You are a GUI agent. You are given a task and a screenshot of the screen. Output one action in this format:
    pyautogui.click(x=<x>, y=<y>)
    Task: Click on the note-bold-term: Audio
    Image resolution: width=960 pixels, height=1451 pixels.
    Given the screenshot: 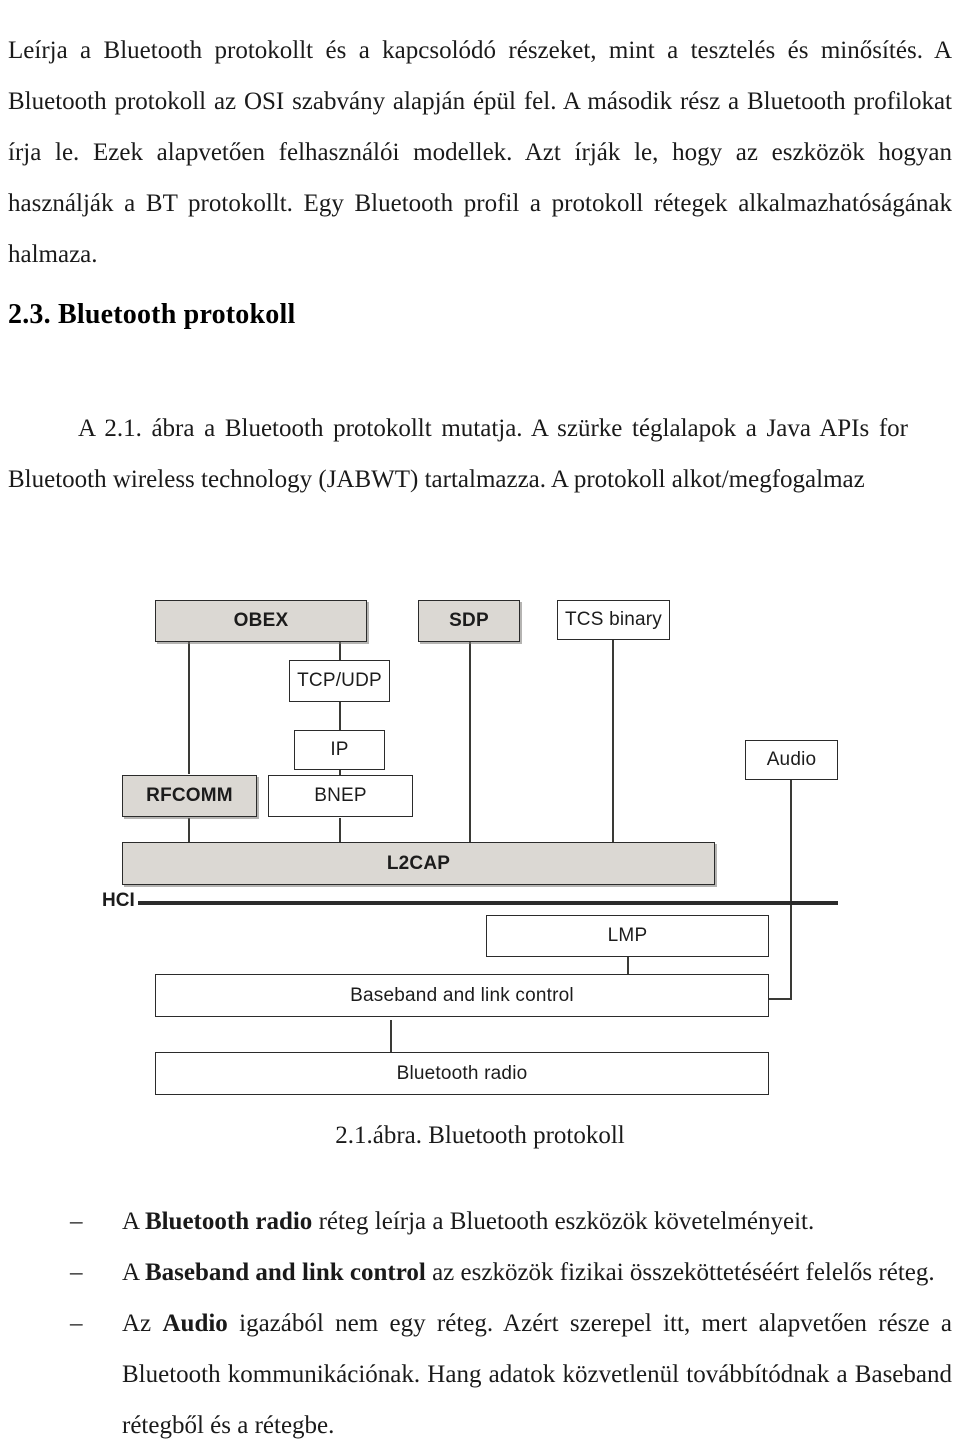 What is the action you would take?
    pyautogui.click(x=195, y=1323)
    